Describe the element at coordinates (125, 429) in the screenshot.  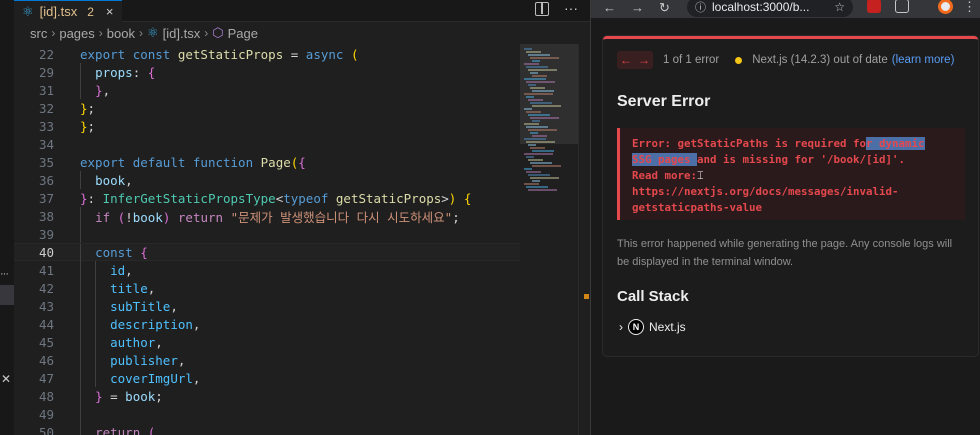
I see `code-text: return (` at that location.